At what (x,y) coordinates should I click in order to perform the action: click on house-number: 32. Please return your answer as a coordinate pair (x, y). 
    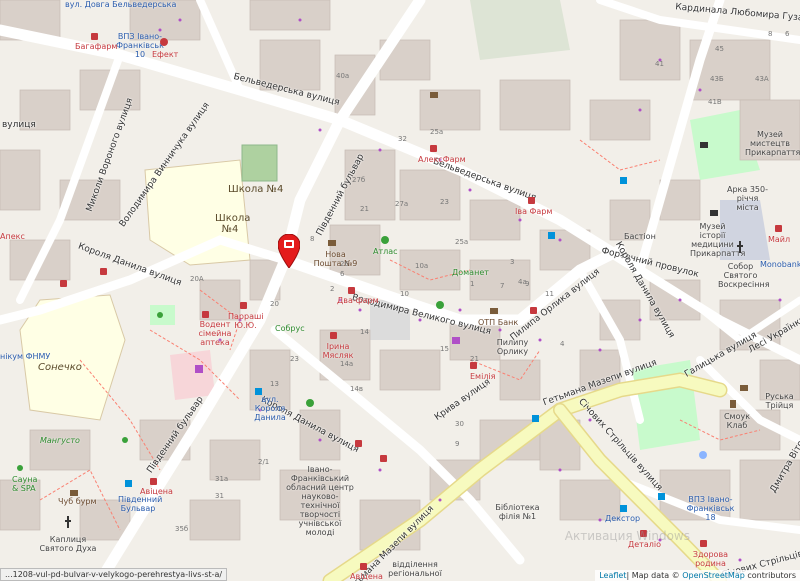
    Looking at the image, I should click on (402, 139).